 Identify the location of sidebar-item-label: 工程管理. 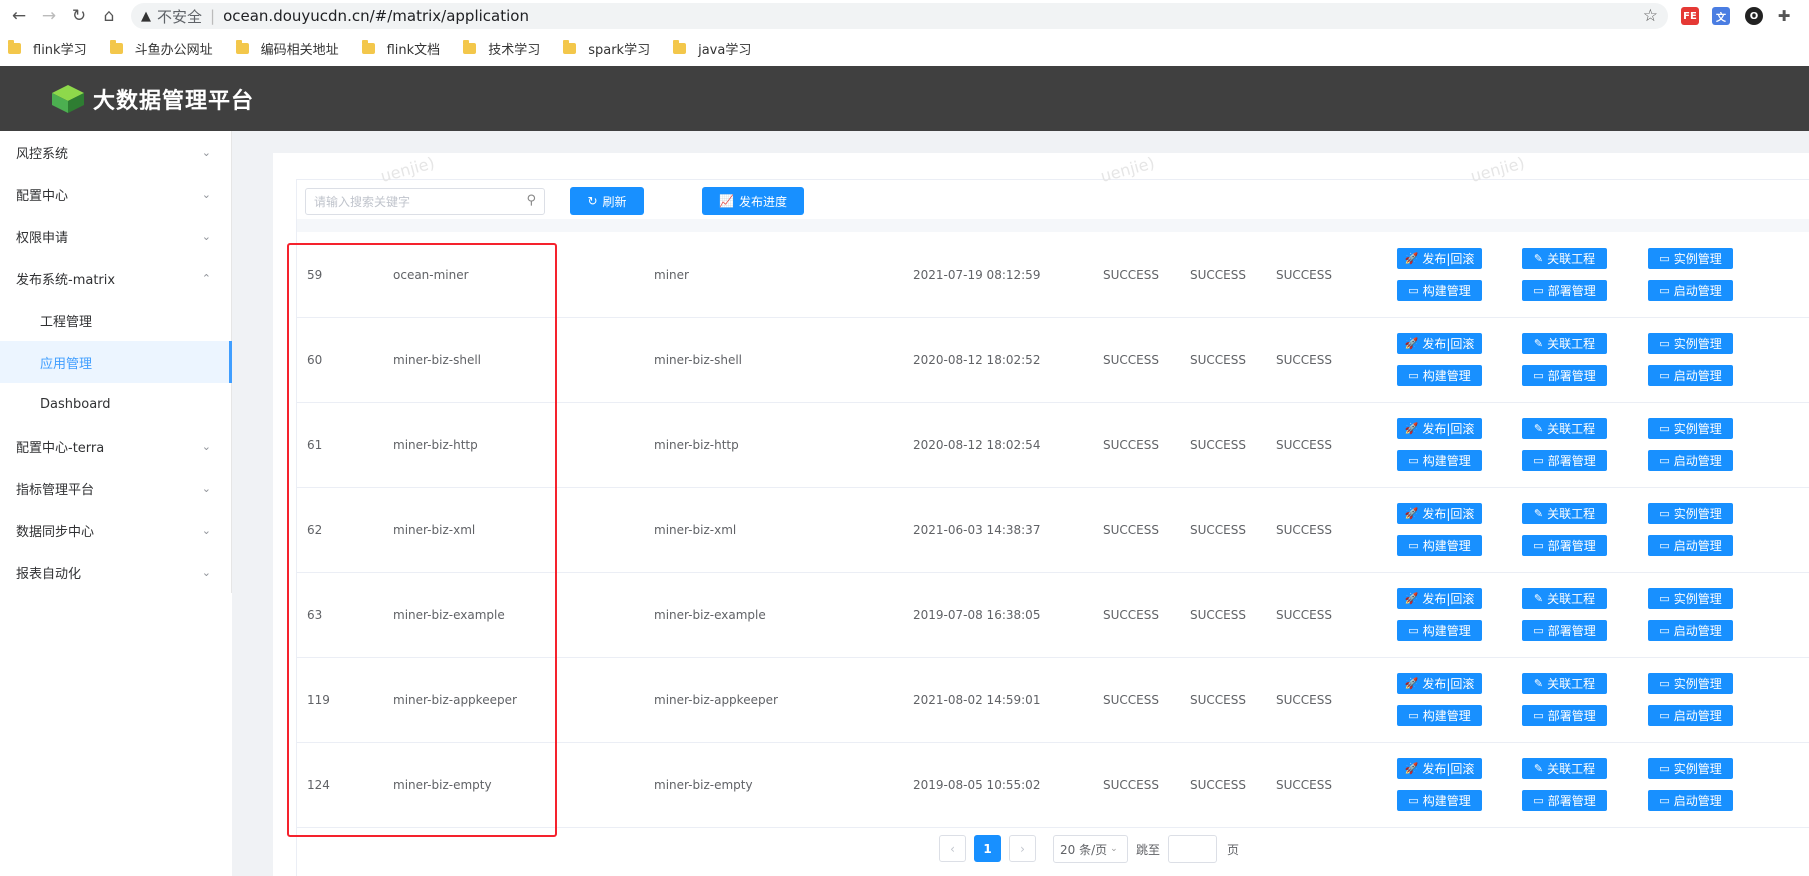
(66, 322).